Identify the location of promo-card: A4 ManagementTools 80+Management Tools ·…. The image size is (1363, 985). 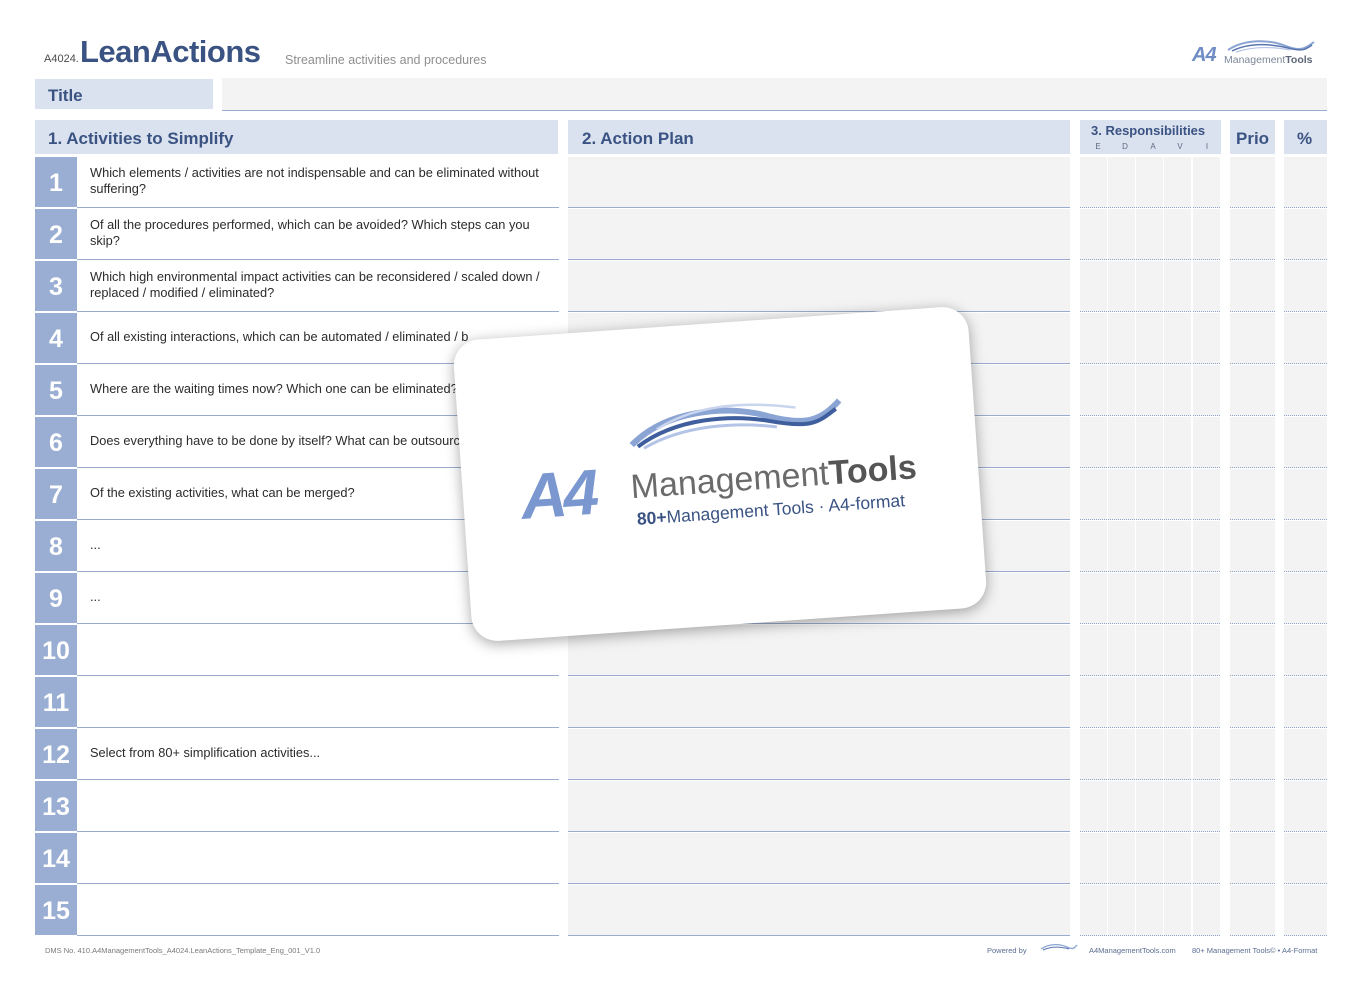
(720, 474).